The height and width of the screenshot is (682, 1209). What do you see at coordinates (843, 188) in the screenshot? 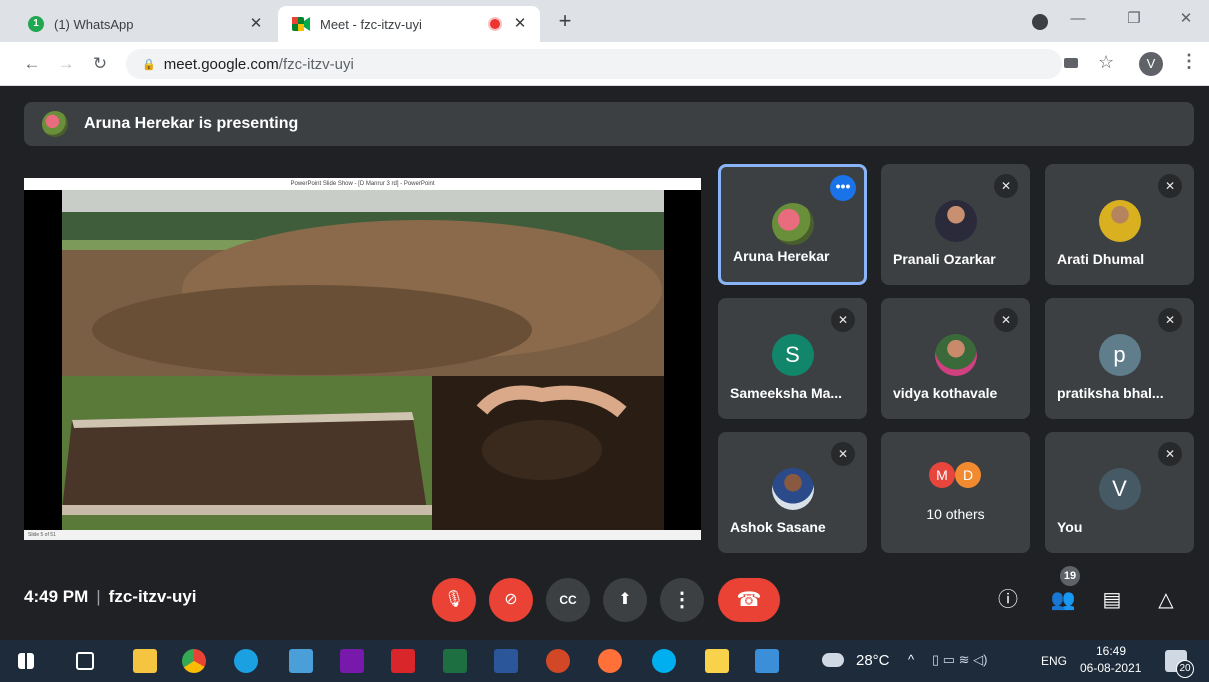
I see `more-options-icon: •••` at bounding box center [843, 188].